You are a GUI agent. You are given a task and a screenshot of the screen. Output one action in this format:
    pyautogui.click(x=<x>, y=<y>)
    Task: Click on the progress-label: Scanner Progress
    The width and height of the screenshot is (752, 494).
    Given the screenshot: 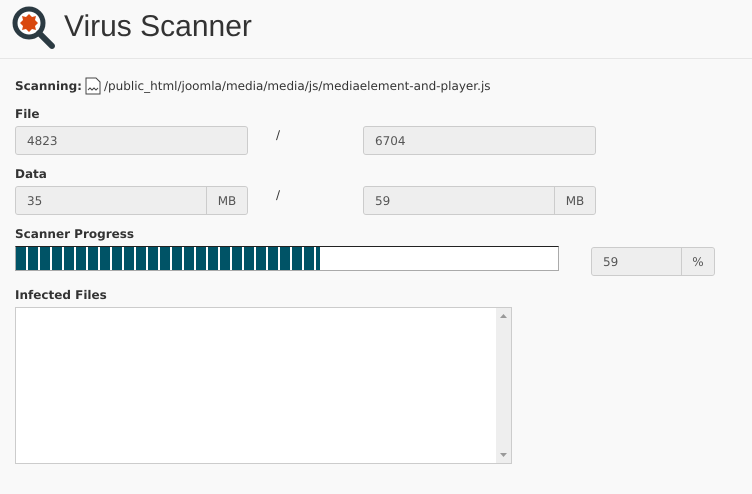 What is the action you would take?
    pyautogui.click(x=75, y=234)
    